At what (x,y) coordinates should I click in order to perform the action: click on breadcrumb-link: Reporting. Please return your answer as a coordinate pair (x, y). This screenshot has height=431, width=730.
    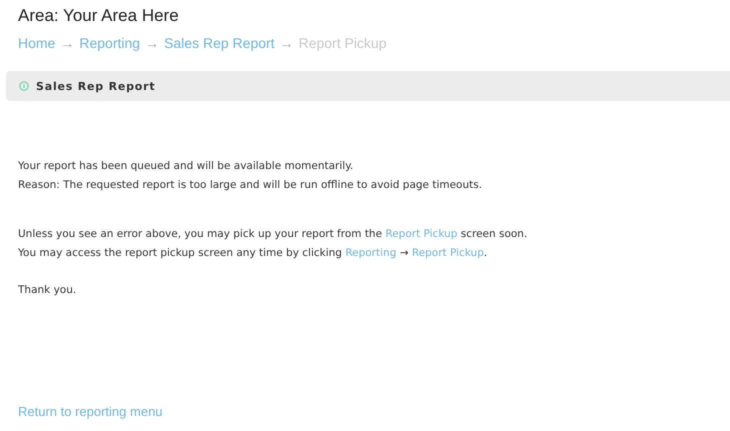
    Looking at the image, I should click on (109, 43).